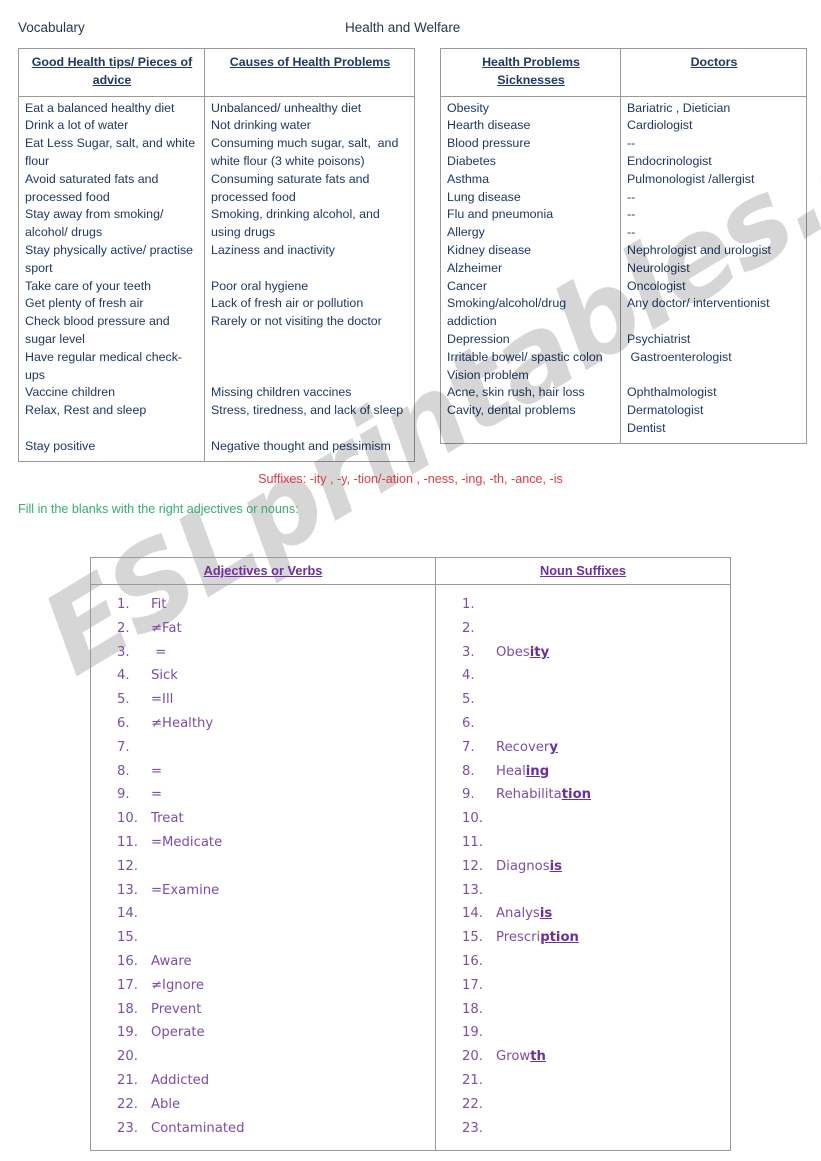 The height and width of the screenshot is (1161, 821). What do you see at coordinates (698, 303) in the screenshot?
I see `list-item: Any doctor/ interventionist` at bounding box center [698, 303].